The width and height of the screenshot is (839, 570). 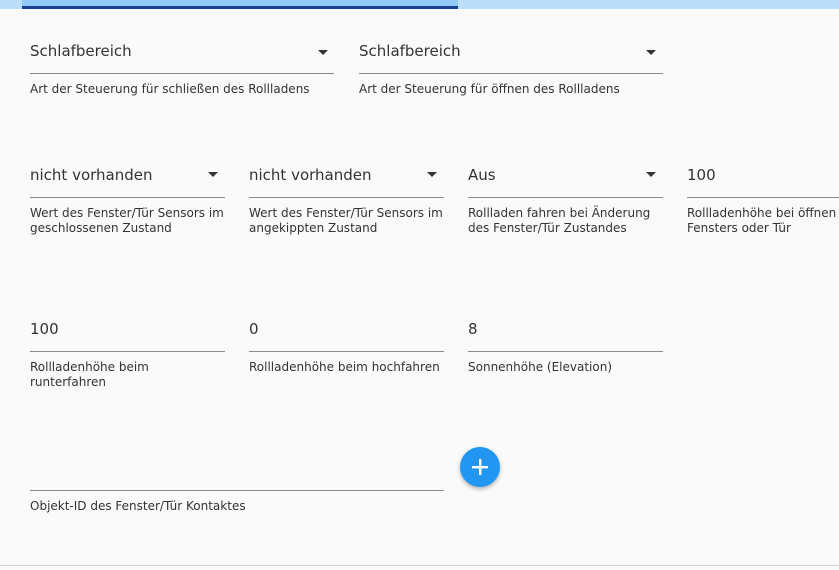 I want to click on sensor-closed-underline, so click(x=127, y=197).